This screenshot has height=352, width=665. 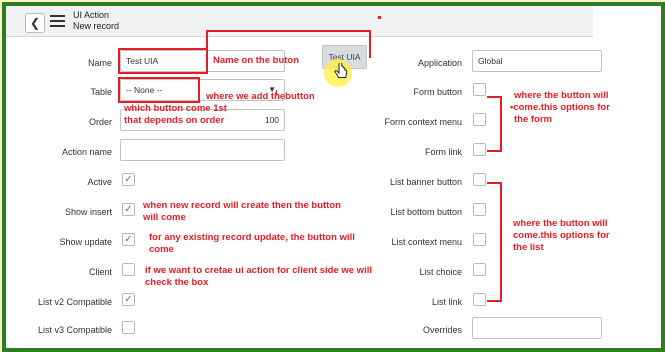 I want to click on annotation-name: Name on the buton, so click(x=256, y=60).